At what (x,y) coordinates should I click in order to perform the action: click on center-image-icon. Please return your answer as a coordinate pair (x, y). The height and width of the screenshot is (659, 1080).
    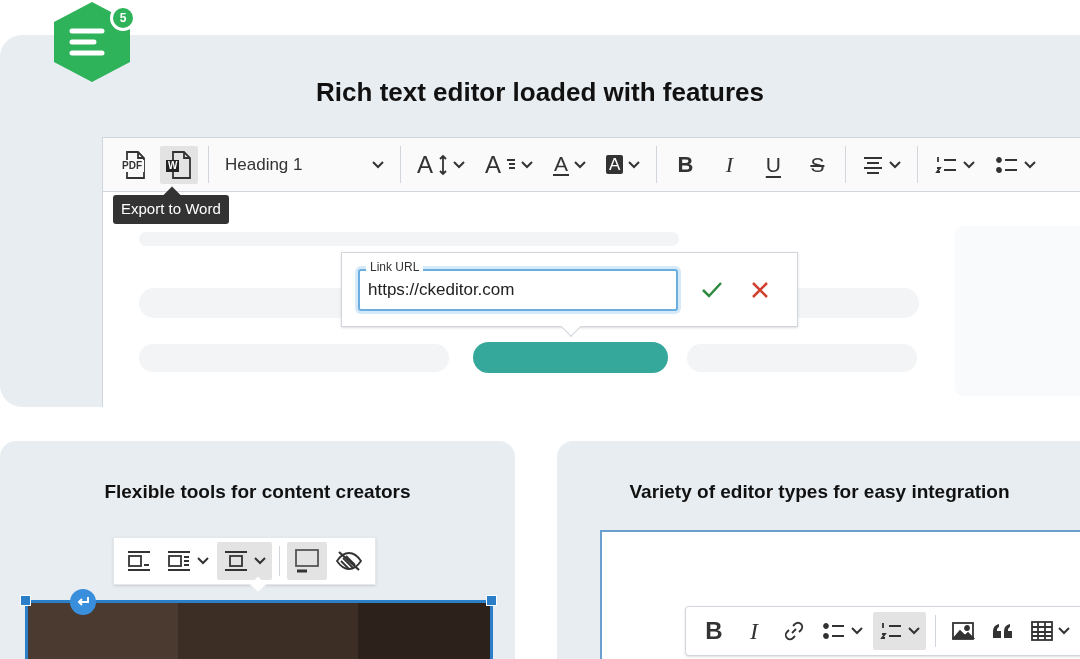
    Looking at the image, I should click on (236, 561).